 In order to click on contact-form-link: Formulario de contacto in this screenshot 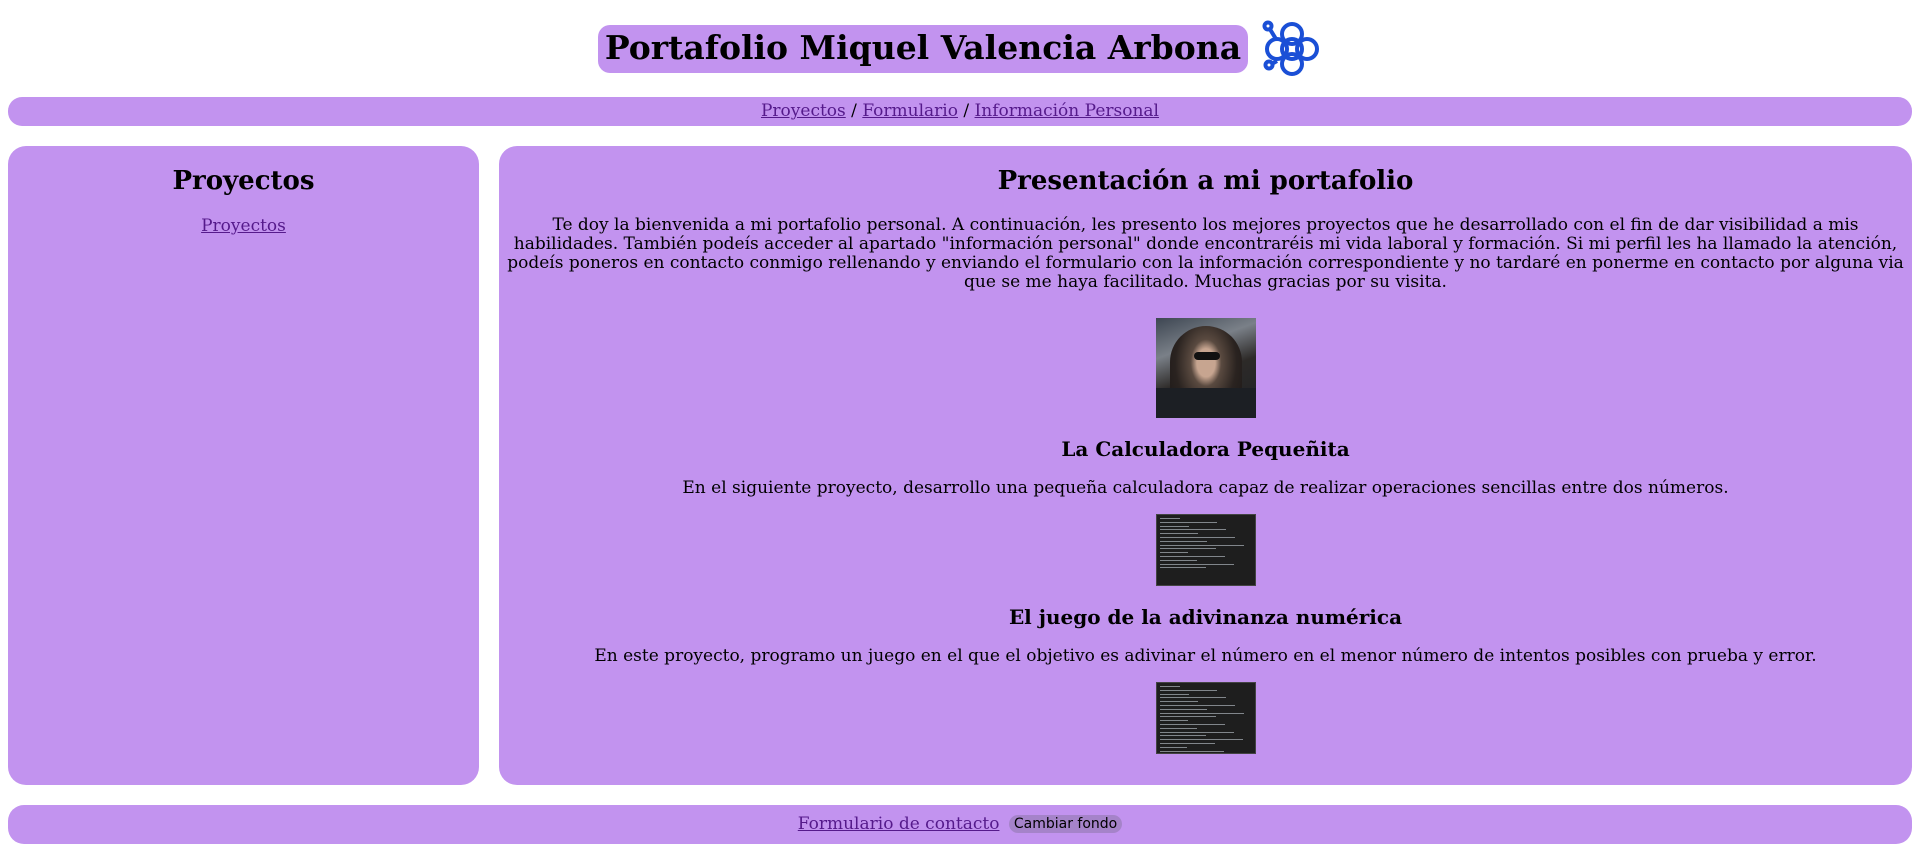, I will do `click(899, 824)`.